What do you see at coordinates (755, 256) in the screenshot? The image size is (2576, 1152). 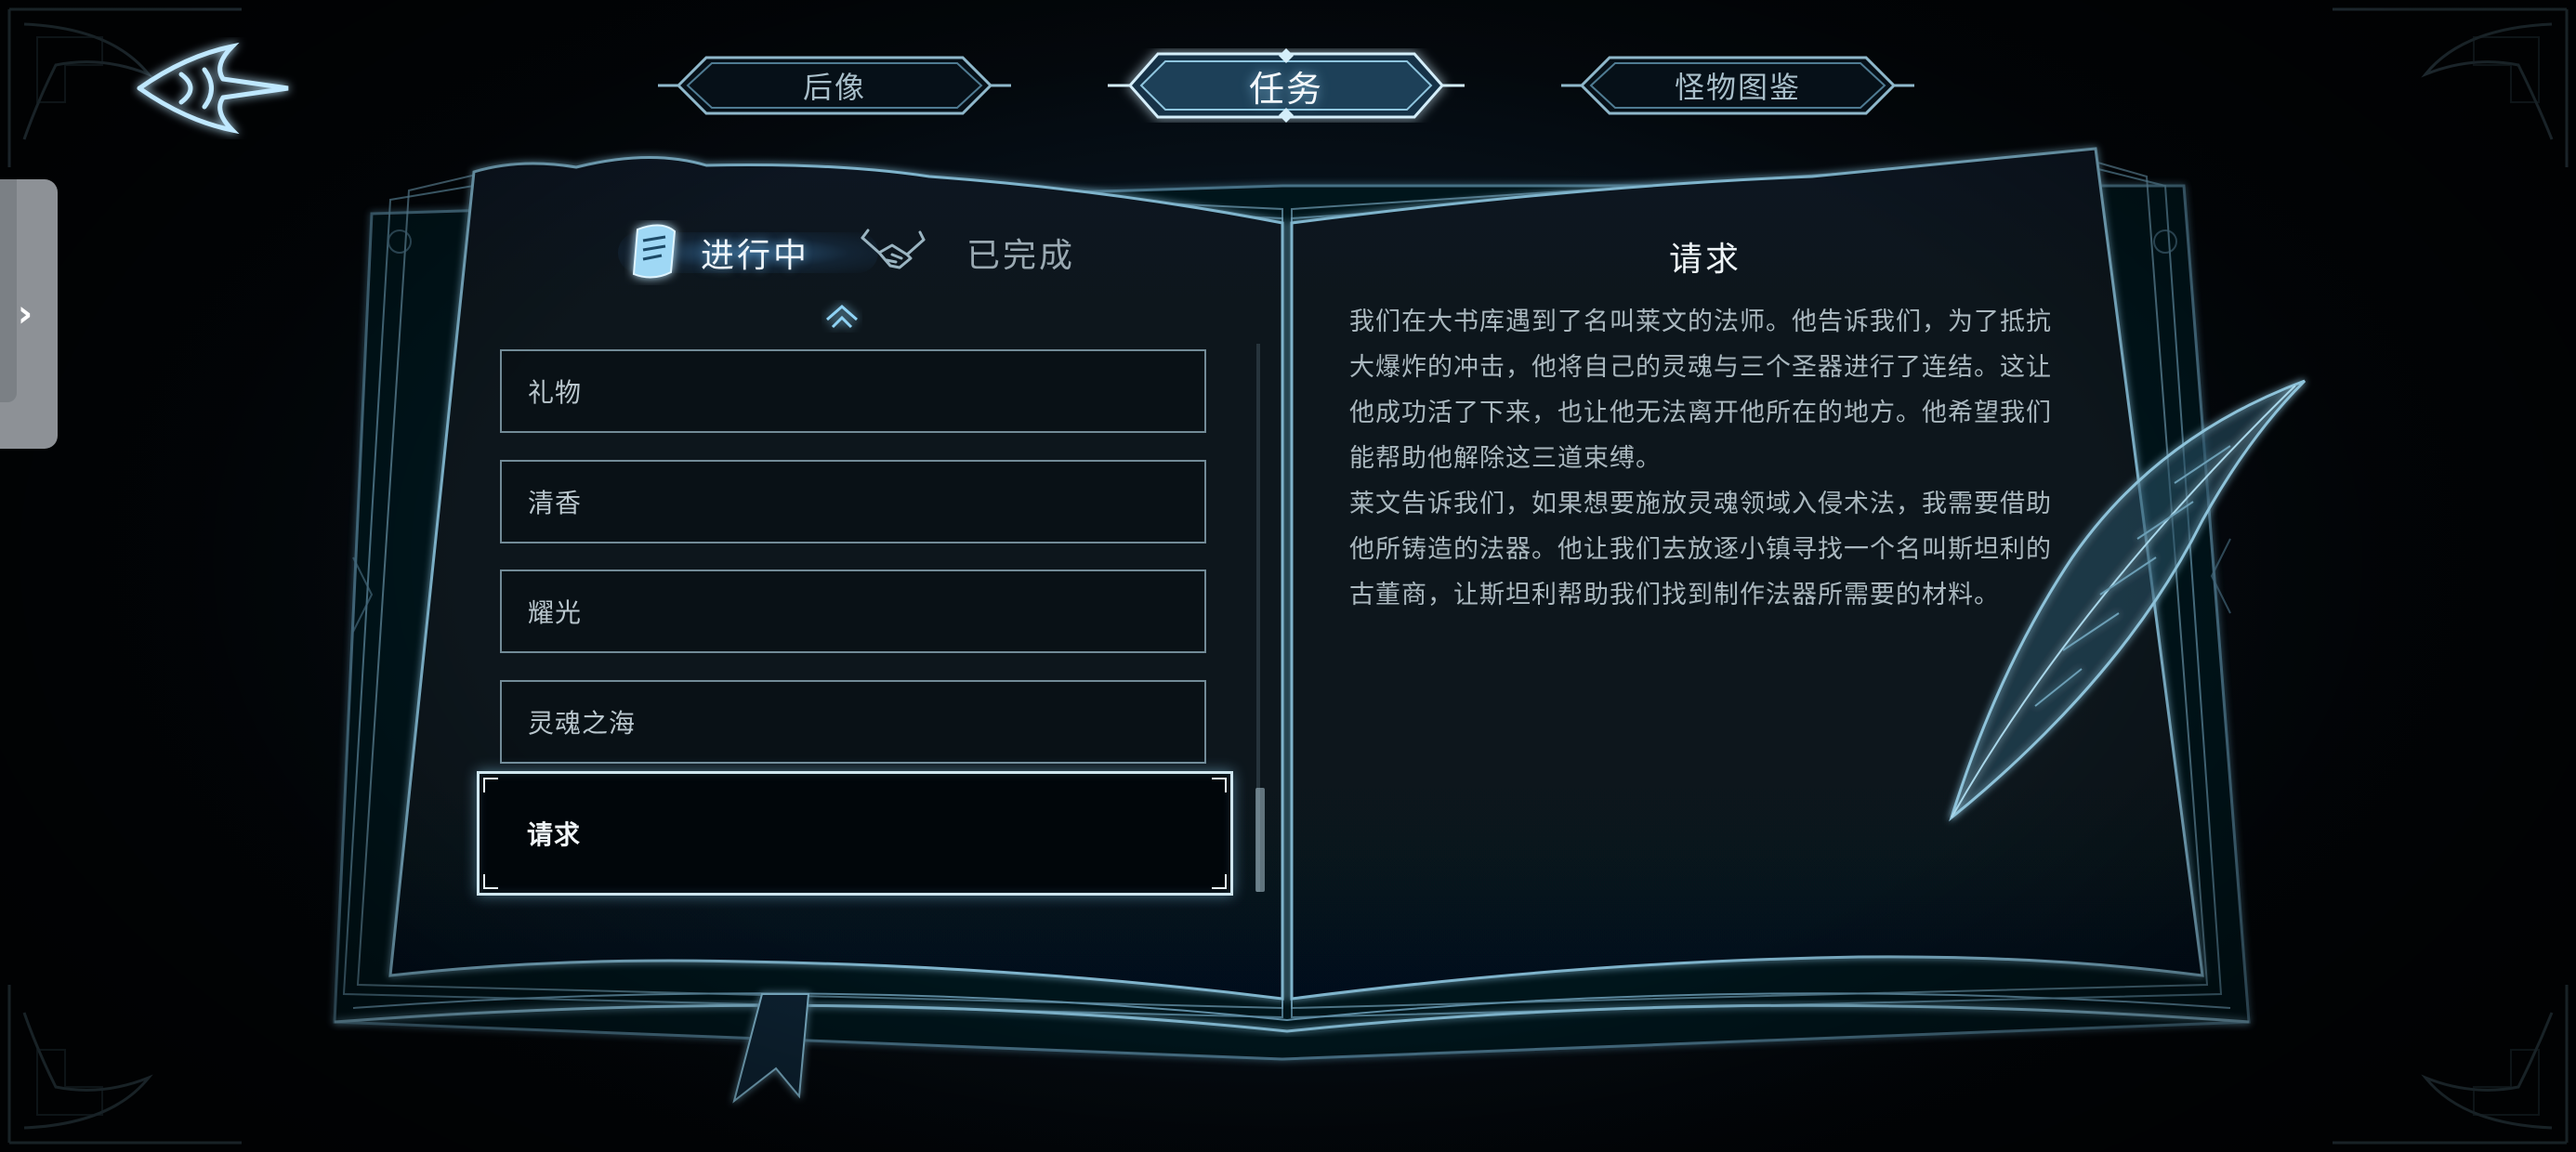 I see `subtab-in-progress-label: 进行中` at bounding box center [755, 256].